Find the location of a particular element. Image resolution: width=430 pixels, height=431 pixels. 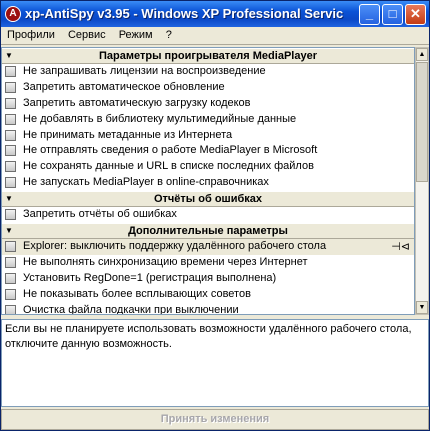

menu-service: Сервис is located at coordinates (86, 34).